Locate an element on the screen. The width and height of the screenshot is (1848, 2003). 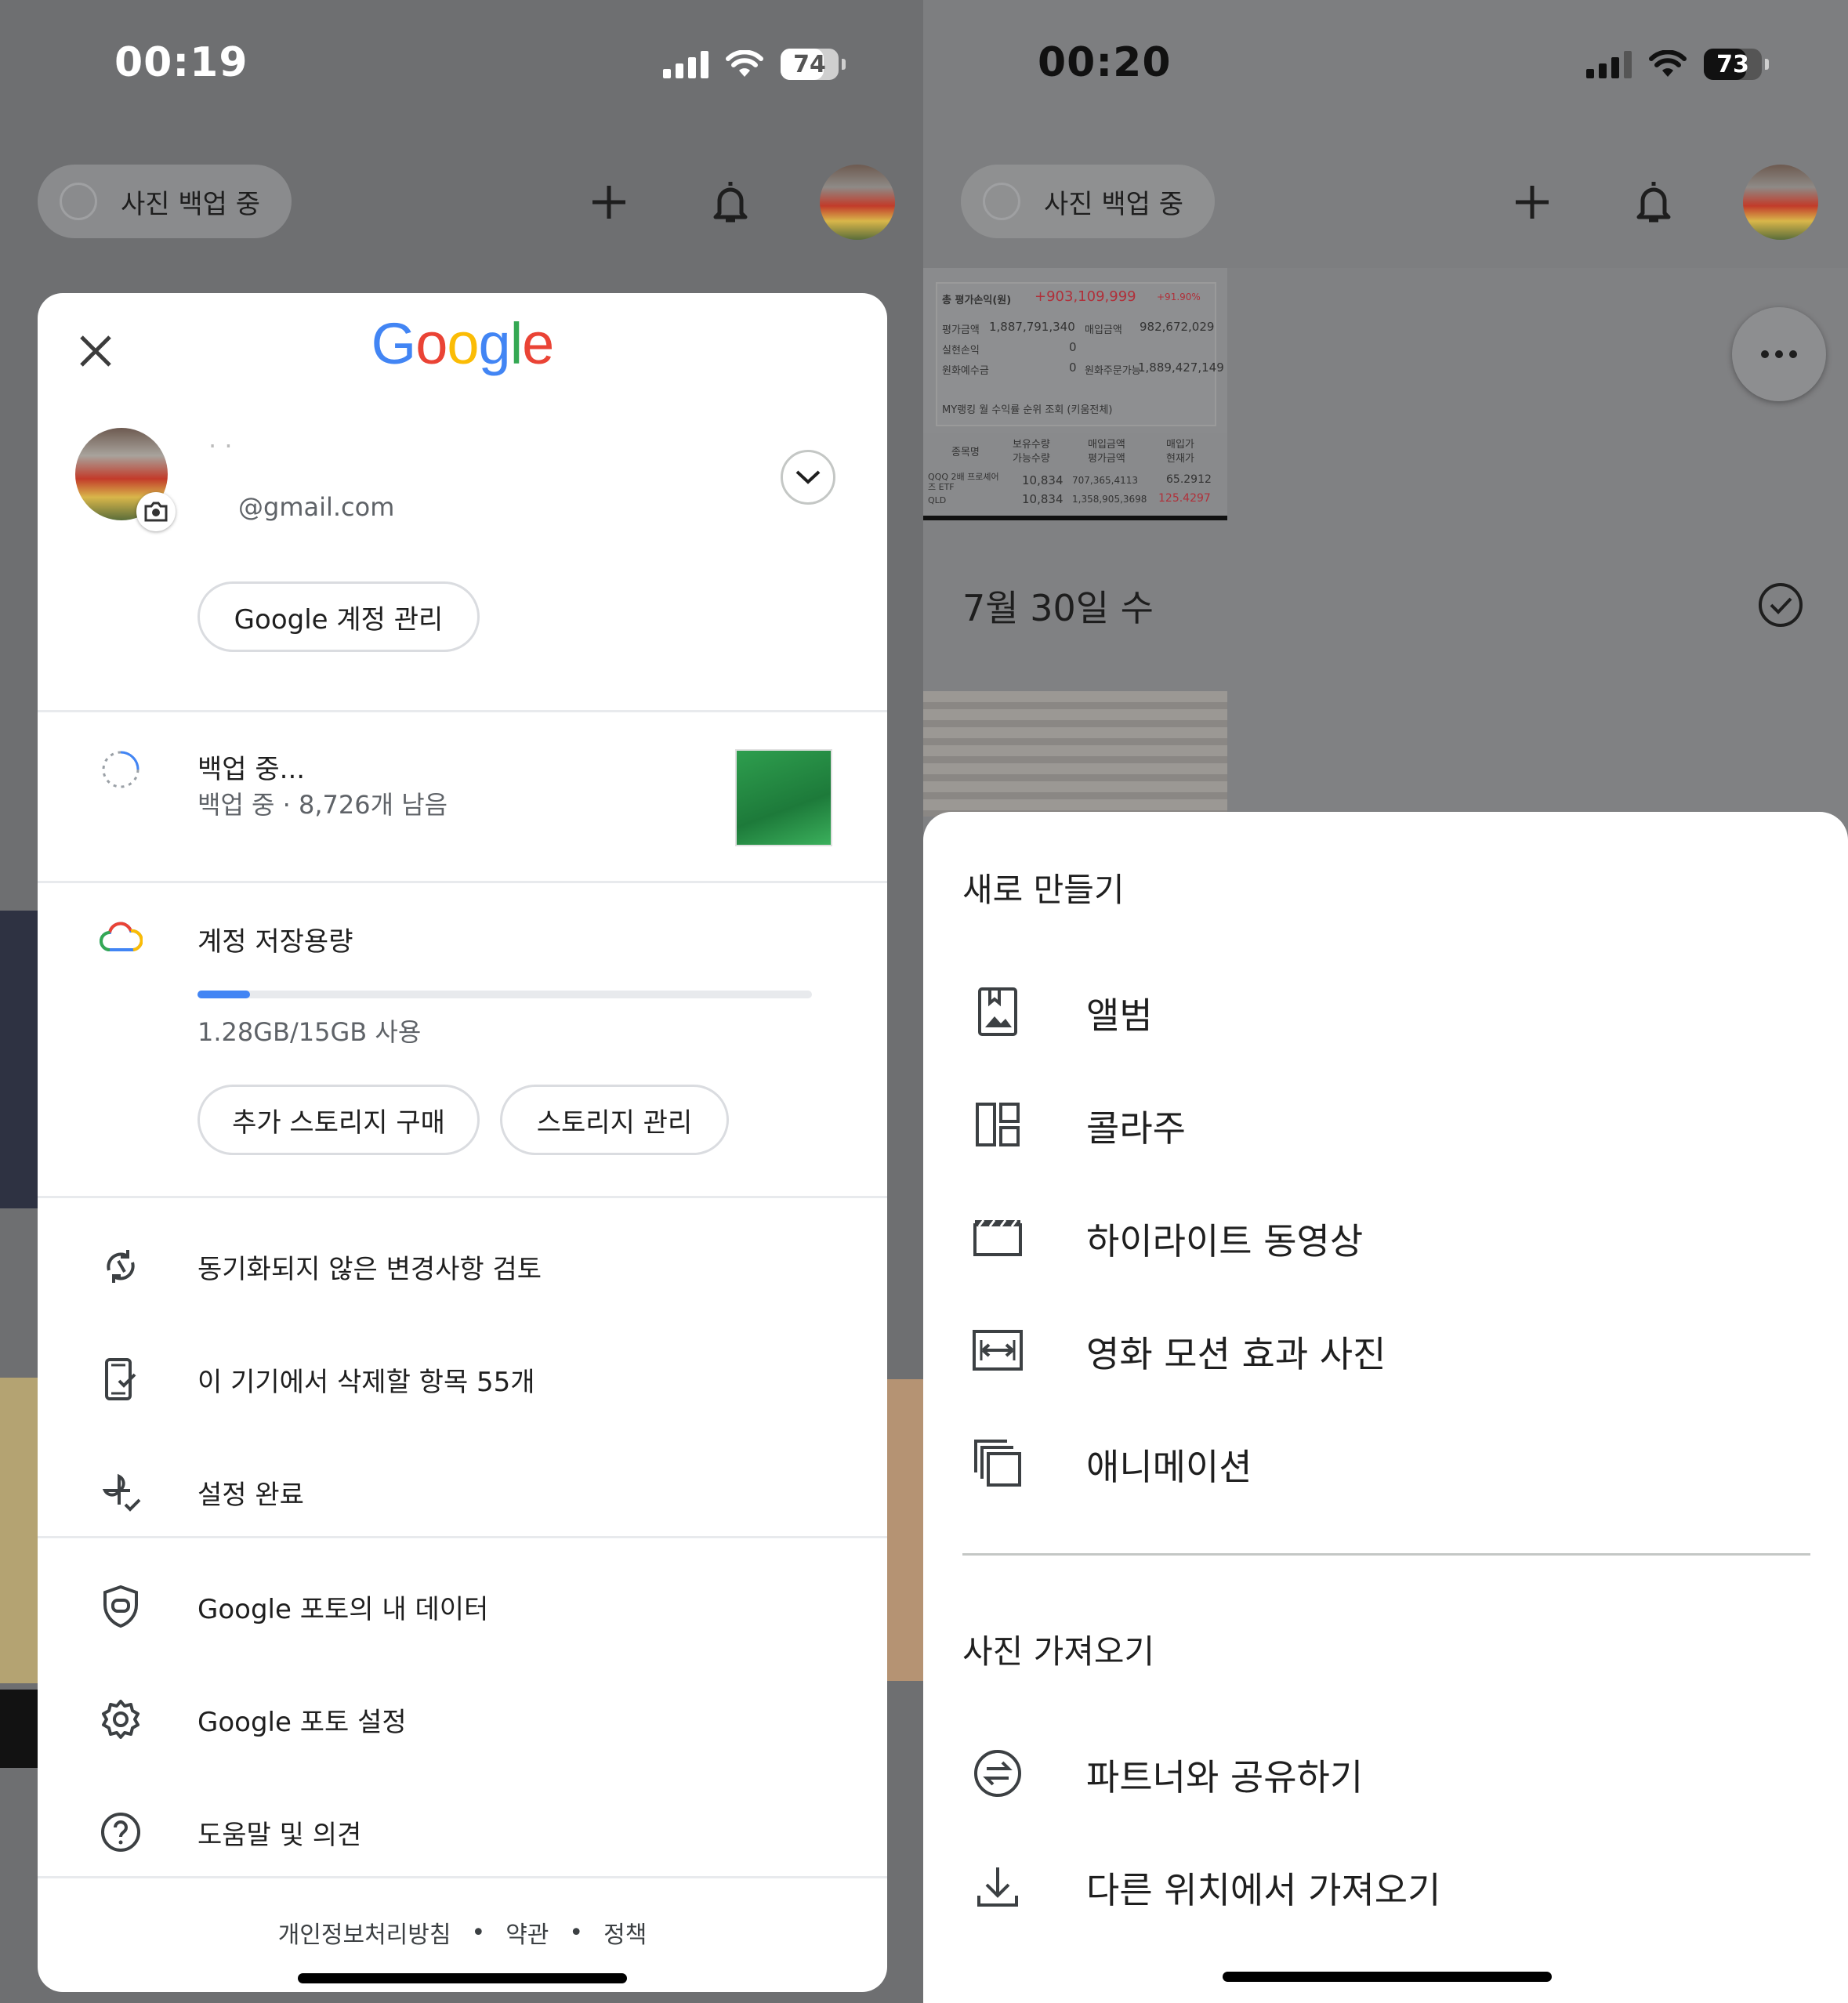
change-photo-button is located at coordinates (156, 512).